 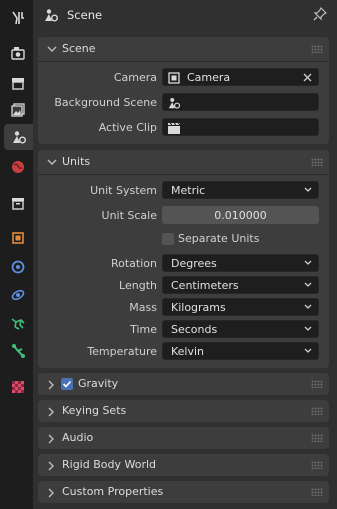 What do you see at coordinates (76, 161) in the screenshot?
I see `units-panel-title: Units` at bounding box center [76, 161].